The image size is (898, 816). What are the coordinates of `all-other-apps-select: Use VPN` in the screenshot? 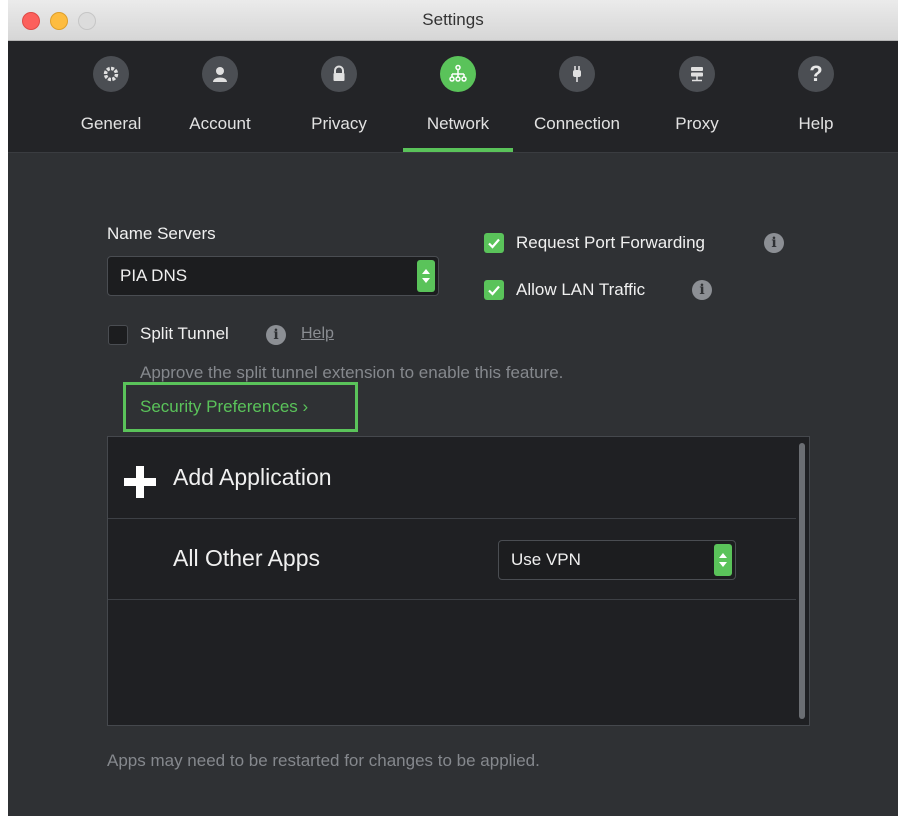 It's located at (617, 560).